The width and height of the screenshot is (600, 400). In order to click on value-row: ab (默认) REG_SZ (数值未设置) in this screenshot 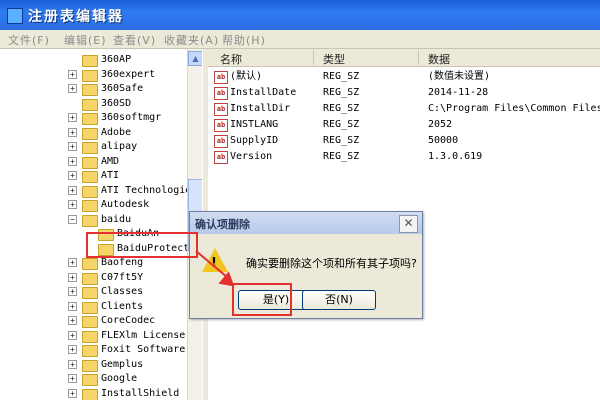, I will do `click(404, 77)`.